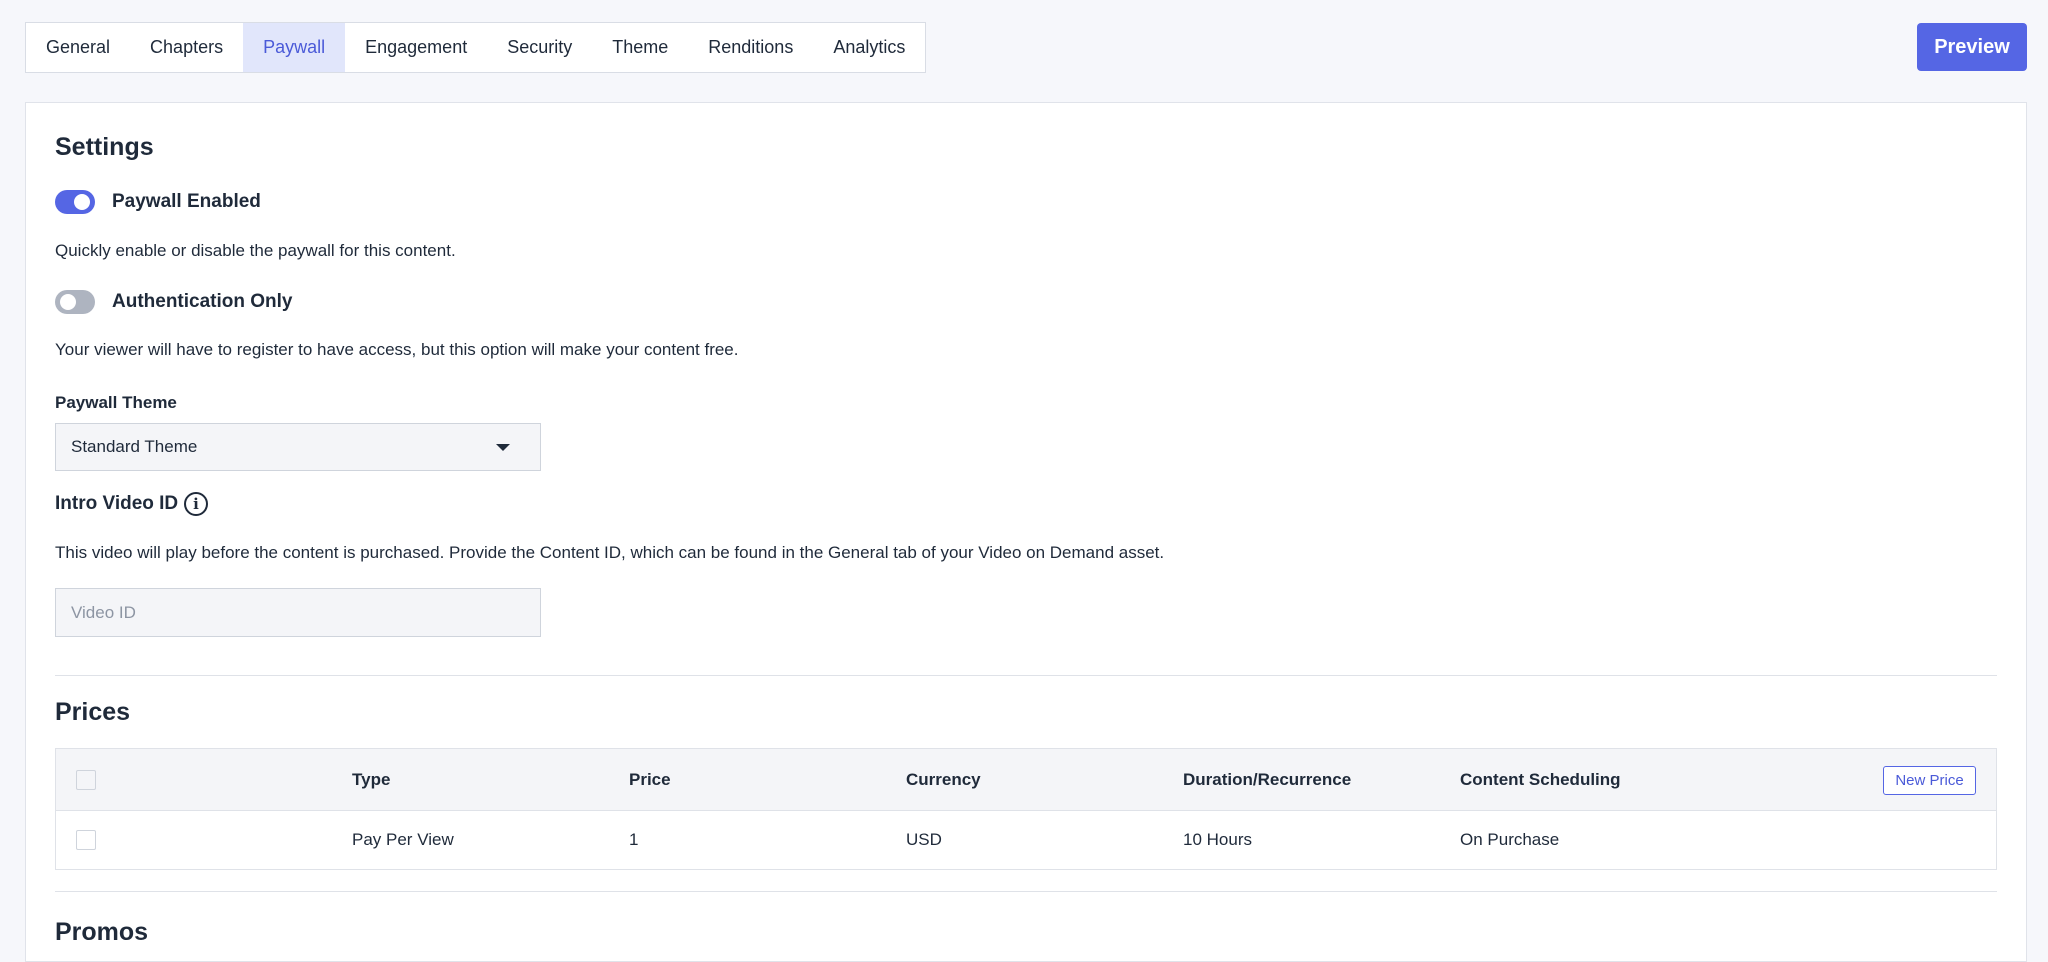 The height and width of the screenshot is (962, 2048). Describe the element at coordinates (298, 447) in the screenshot. I see `paywall-theme-select: Standard Theme` at that location.